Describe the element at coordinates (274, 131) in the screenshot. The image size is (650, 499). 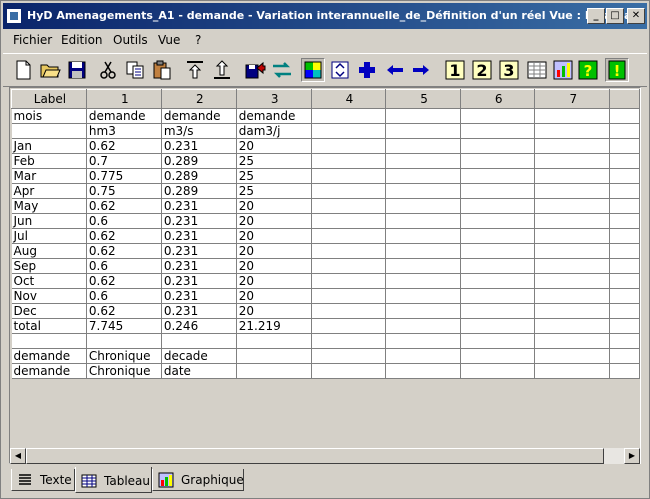
I see `table-cell: dam3/j` at that location.